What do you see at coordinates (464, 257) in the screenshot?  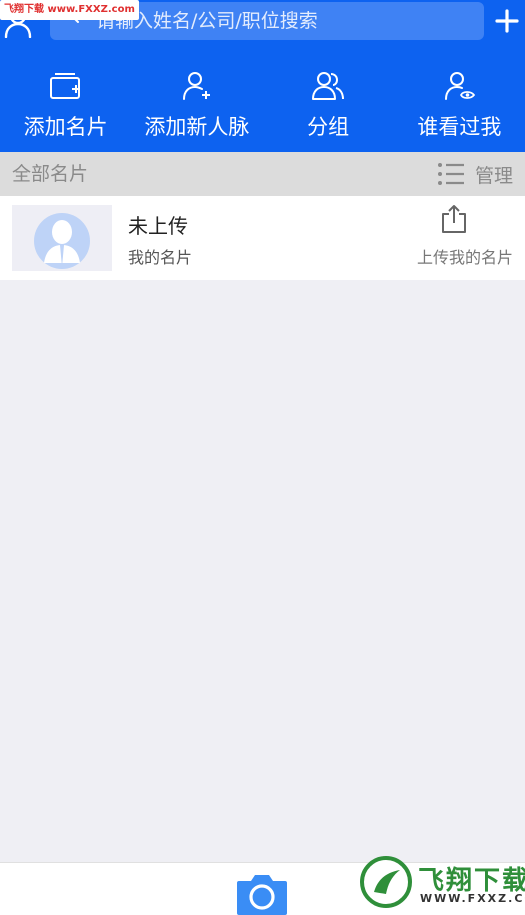 I see `upload-card-label: 上传我的名片` at bounding box center [464, 257].